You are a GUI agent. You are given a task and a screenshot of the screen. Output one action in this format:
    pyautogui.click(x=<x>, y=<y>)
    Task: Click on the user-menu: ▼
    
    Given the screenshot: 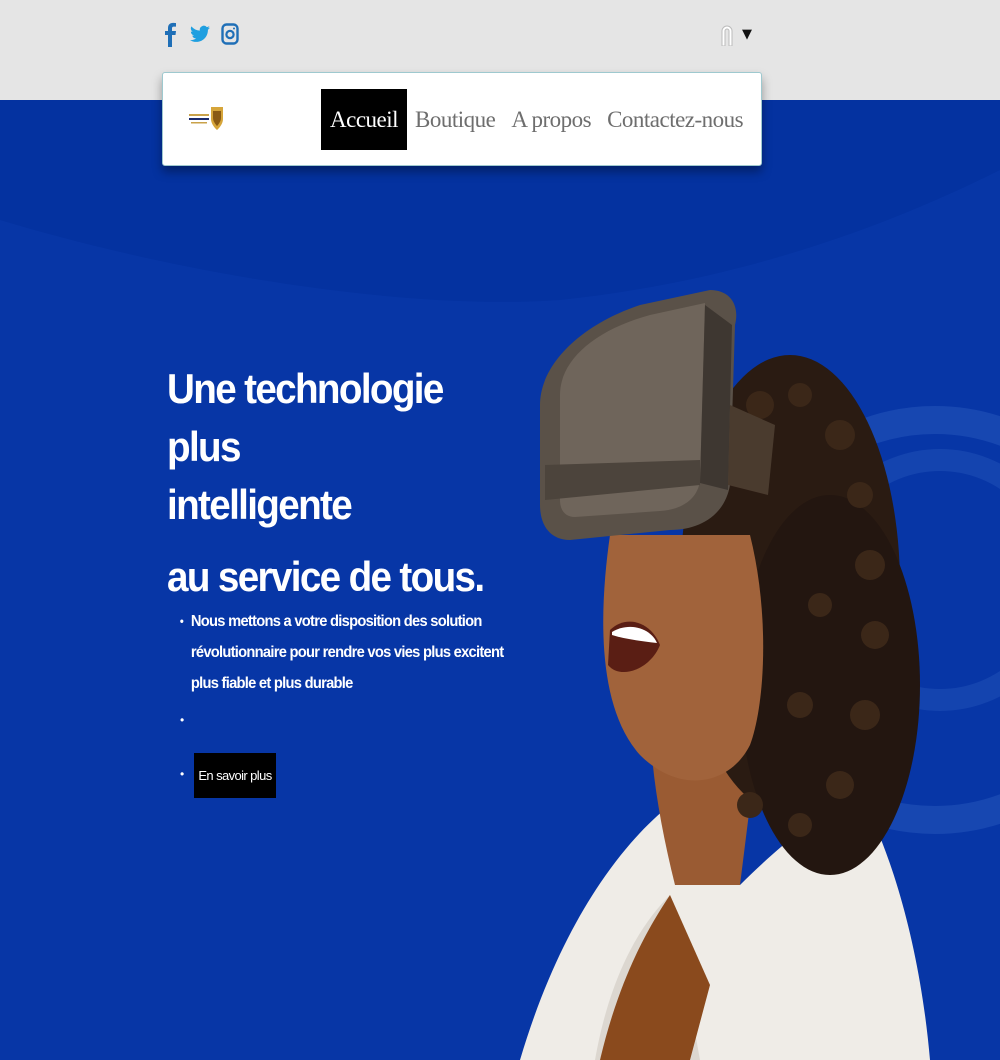 What is the action you would take?
    pyautogui.click(x=735, y=34)
    